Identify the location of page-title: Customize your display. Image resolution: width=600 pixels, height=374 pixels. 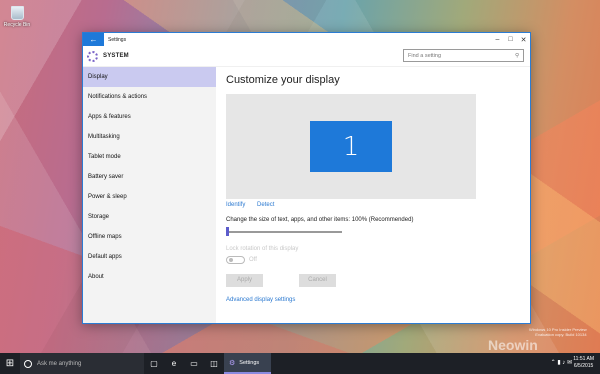
(283, 80).